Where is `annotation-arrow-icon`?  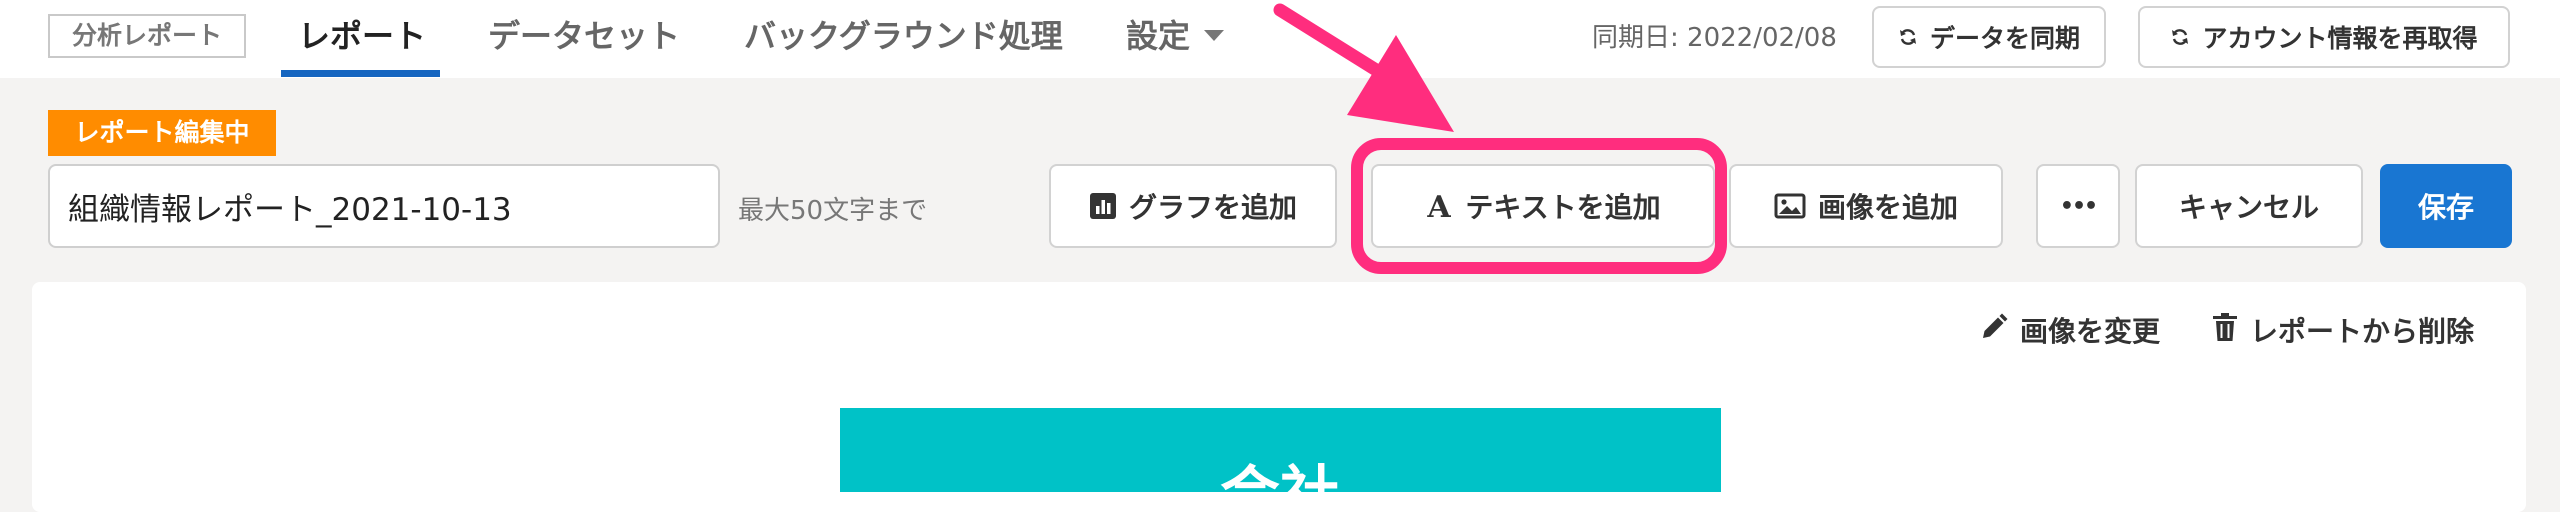 annotation-arrow-icon is located at coordinates (1363, 67).